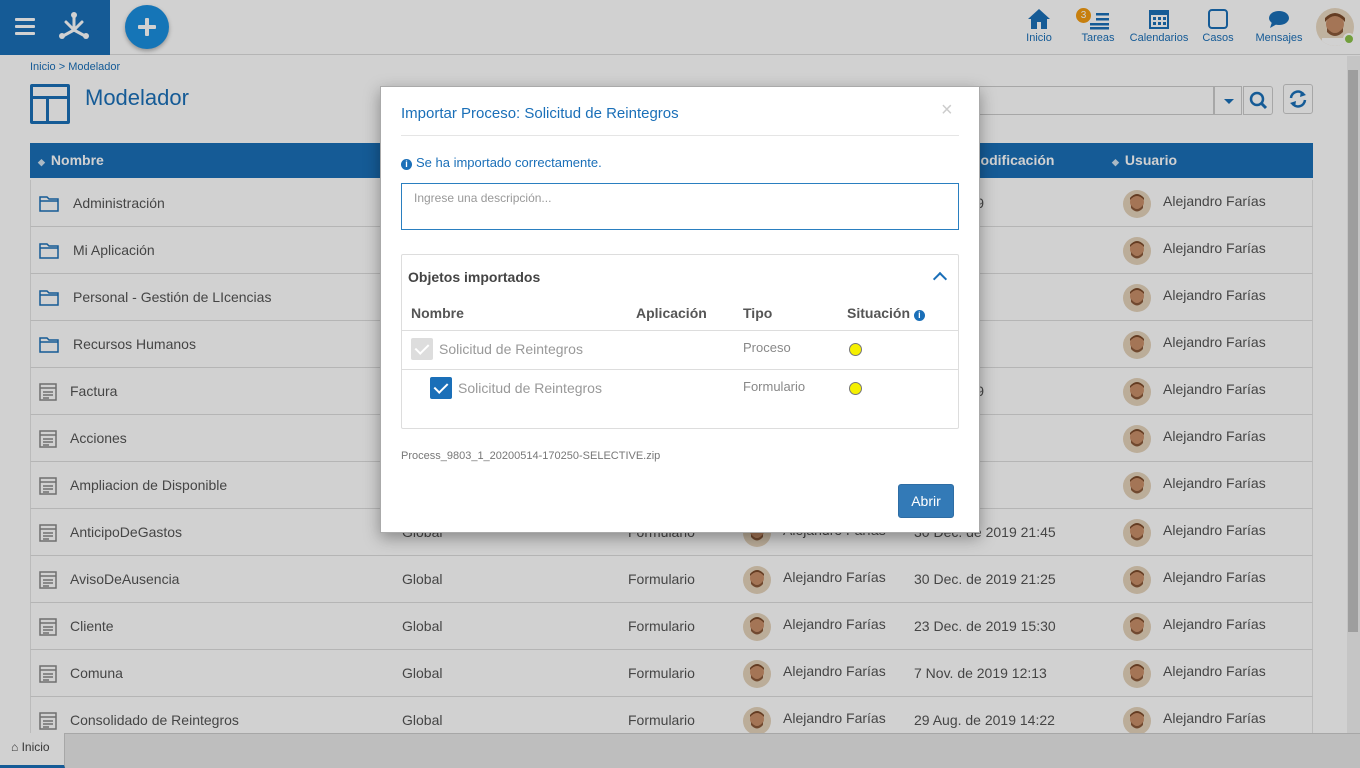  Describe the element at coordinates (671, 313) in the screenshot. I see `col-aplicacion: Aplicación` at that location.